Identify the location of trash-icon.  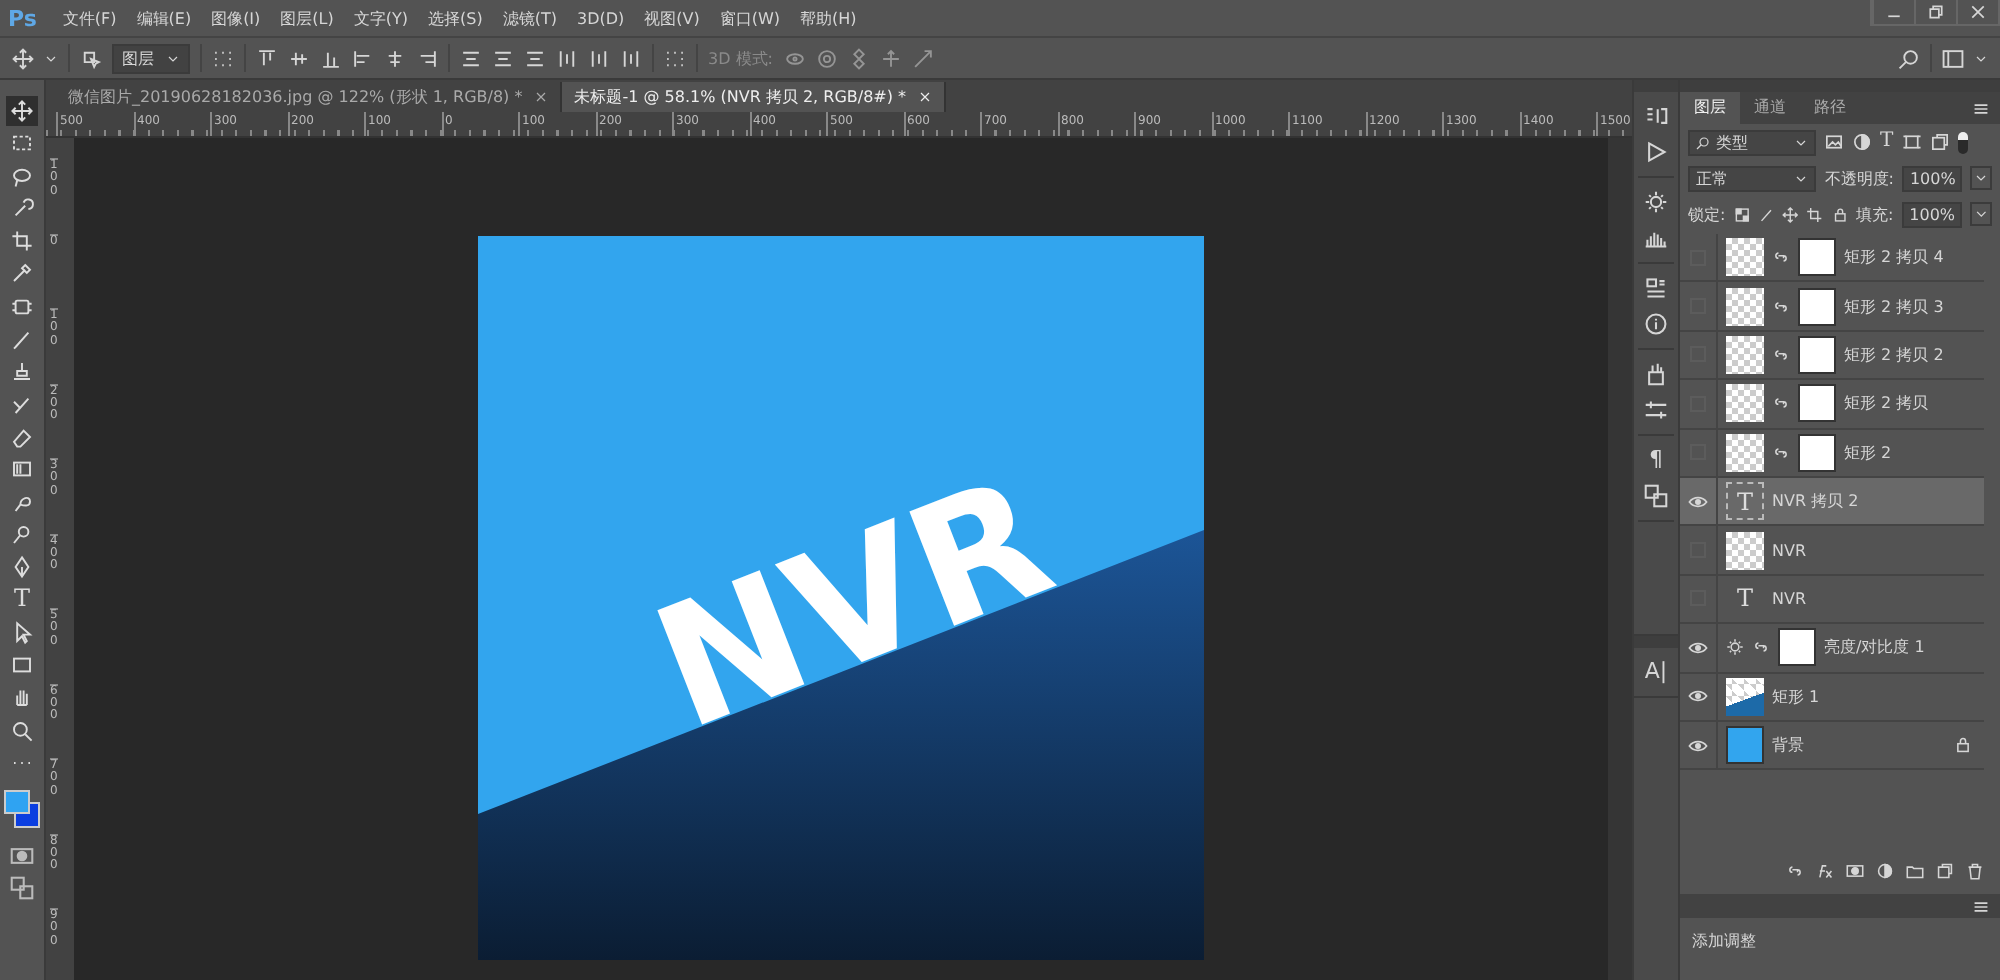
(1975, 871).